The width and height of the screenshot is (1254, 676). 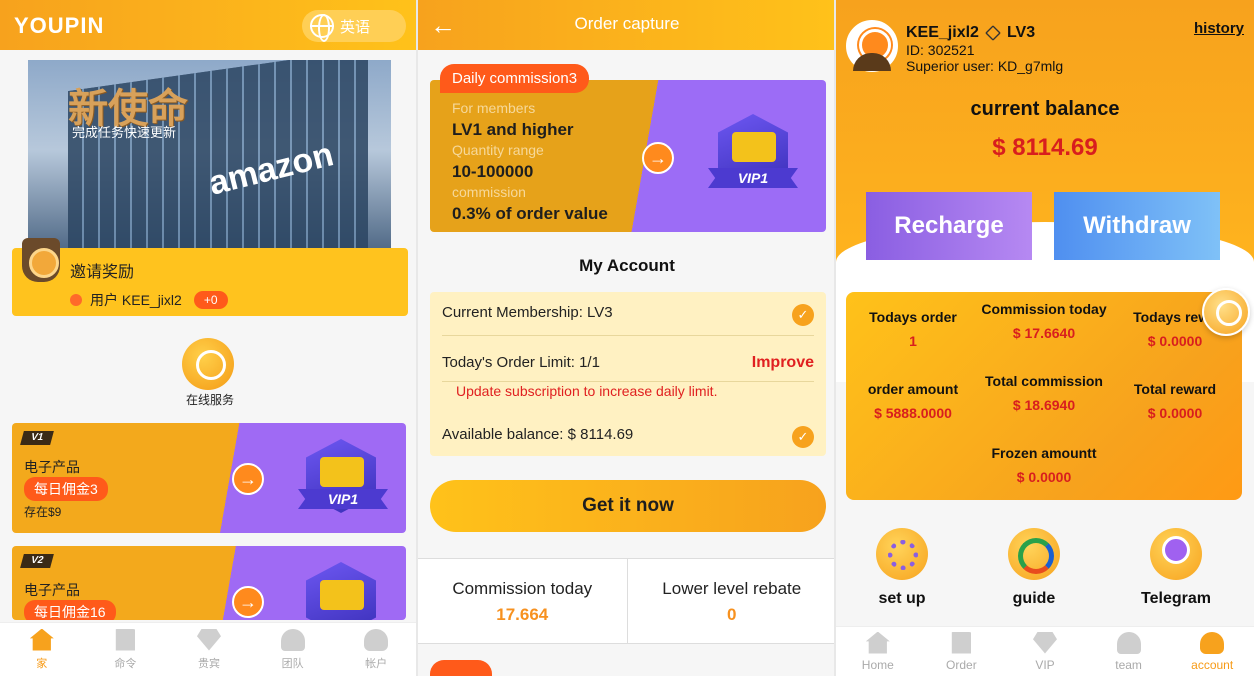 What do you see at coordinates (1034, 598) in the screenshot?
I see `tool-label: guide` at bounding box center [1034, 598].